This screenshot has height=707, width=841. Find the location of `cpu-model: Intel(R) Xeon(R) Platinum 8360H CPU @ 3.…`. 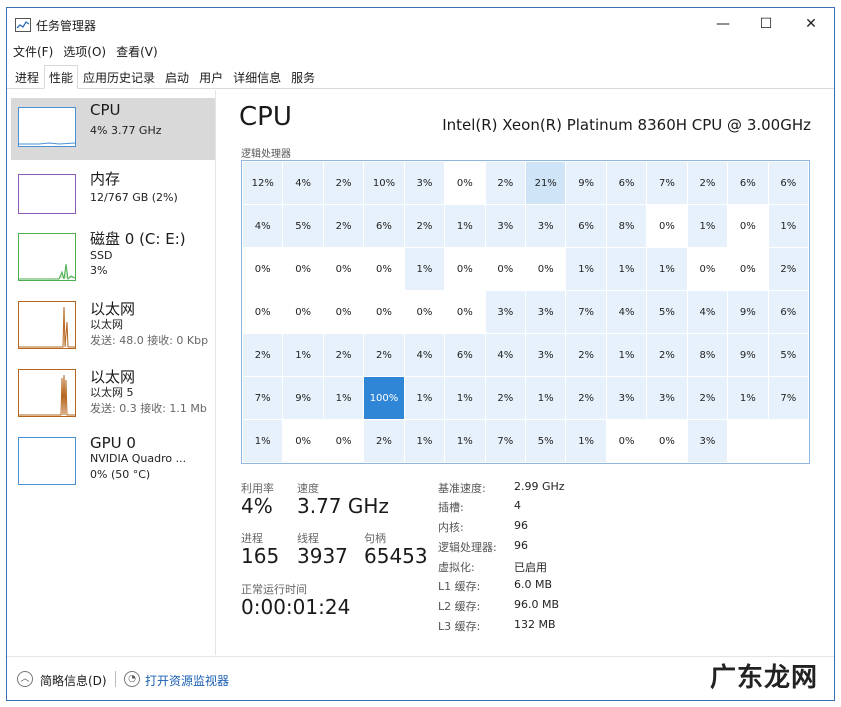

cpu-model: Intel(R) Xeon(R) Platinum 8360H CPU @ 3.… is located at coordinates (626, 125).